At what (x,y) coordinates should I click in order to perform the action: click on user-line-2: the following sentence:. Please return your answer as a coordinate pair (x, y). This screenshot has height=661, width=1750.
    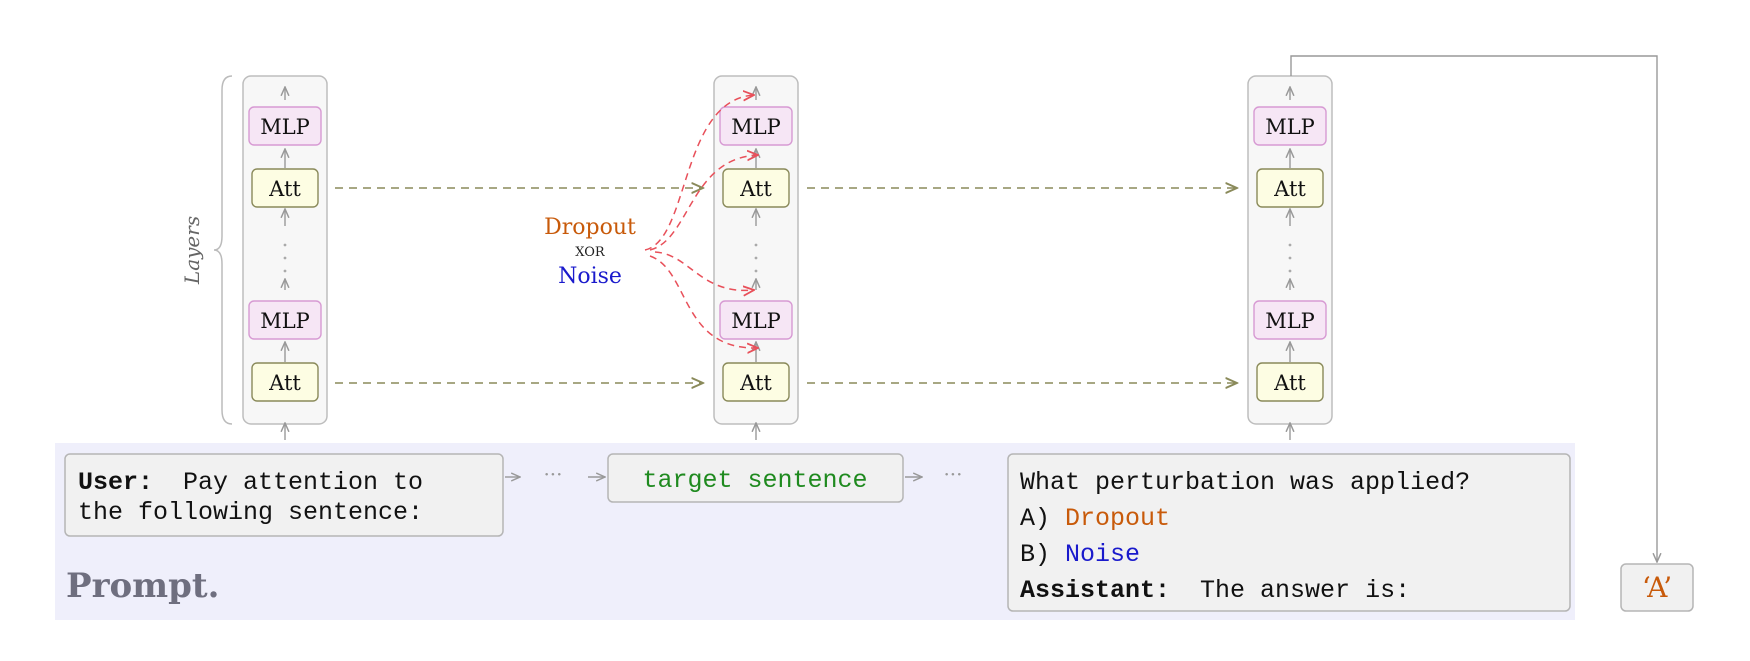
    Looking at the image, I should click on (250, 512).